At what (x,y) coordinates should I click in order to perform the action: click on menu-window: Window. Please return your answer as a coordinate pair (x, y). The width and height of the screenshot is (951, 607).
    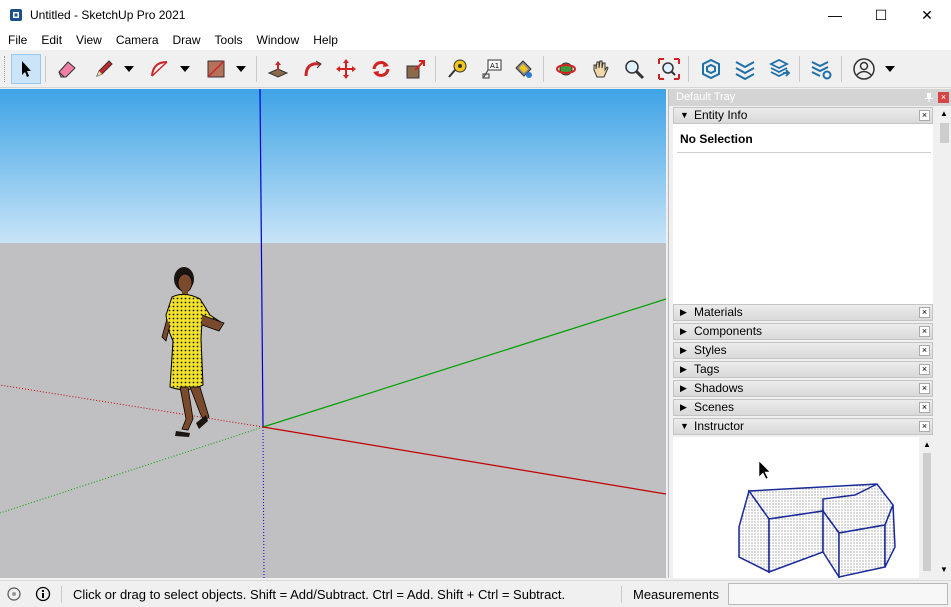
    Looking at the image, I should click on (278, 40).